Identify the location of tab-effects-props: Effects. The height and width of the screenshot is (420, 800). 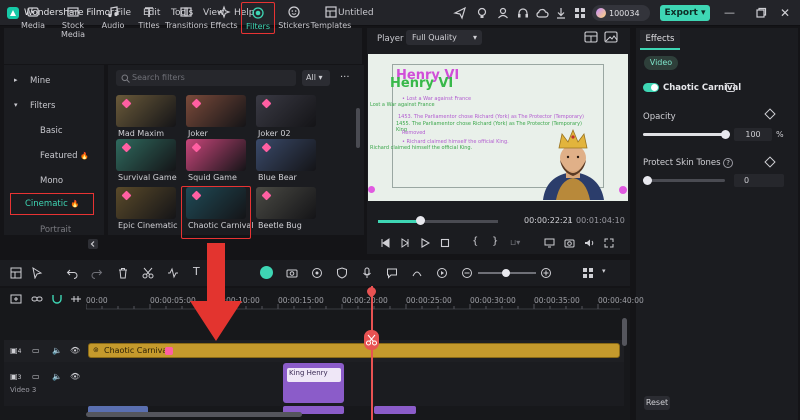
(660, 40).